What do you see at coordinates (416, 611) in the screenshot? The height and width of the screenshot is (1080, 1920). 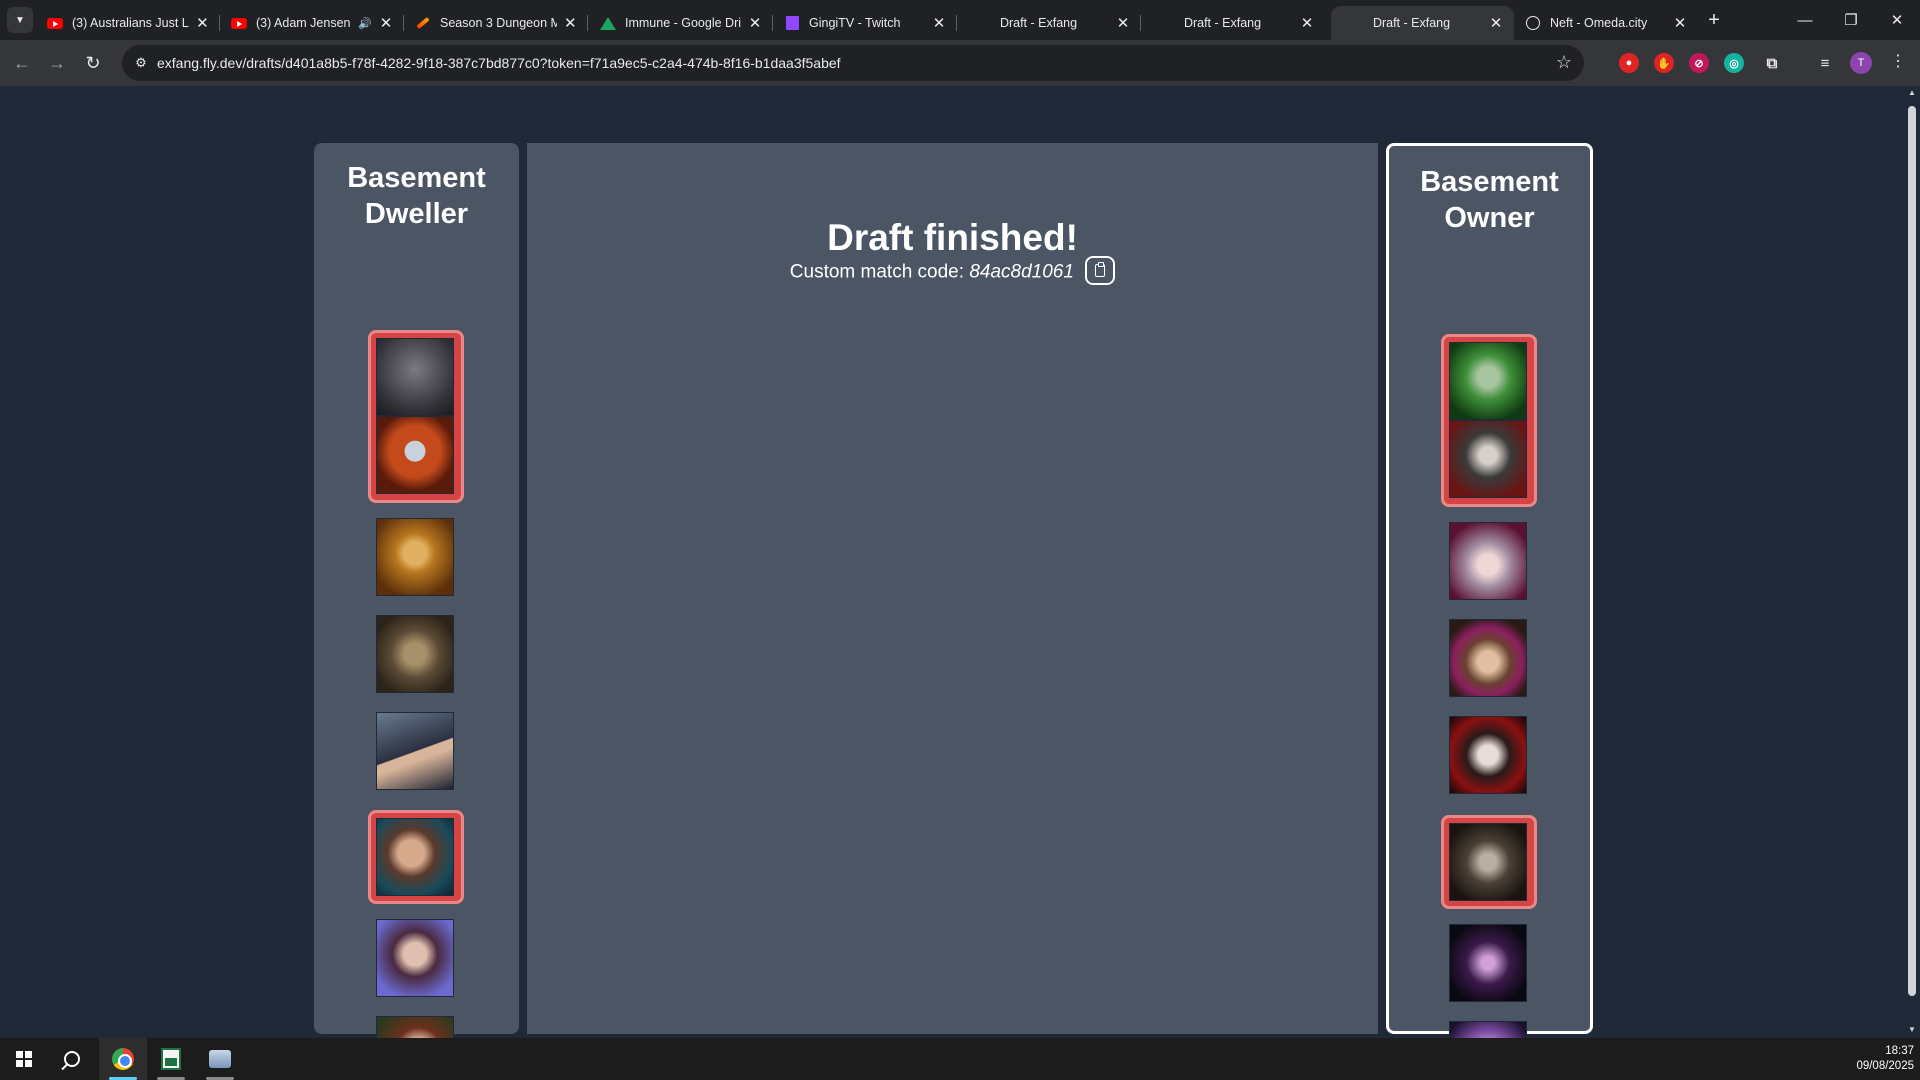 I see `left-team-panel: Basement Dweller` at bounding box center [416, 611].